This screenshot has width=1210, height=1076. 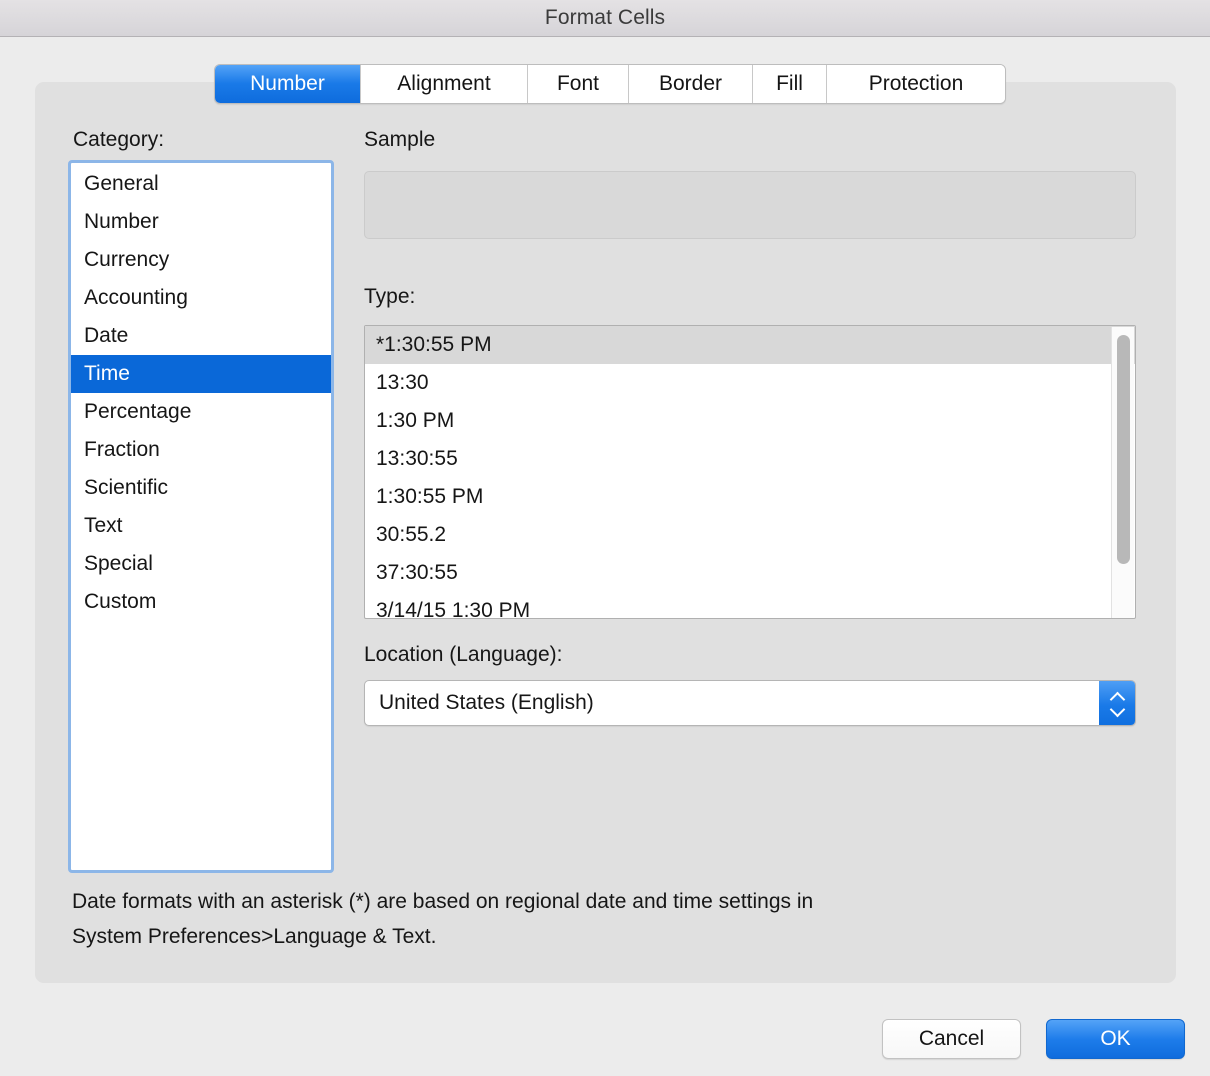 What do you see at coordinates (1117, 703) in the screenshot?
I see `location-stepper` at bounding box center [1117, 703].